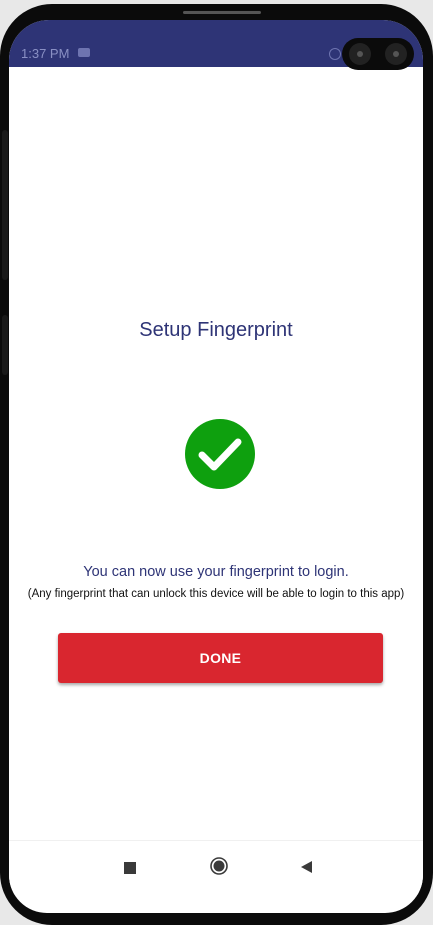  What do you see at coordinates (130, 868) in the screenshot?
I see `recents-square-icon` at bounding box center [130, 868].